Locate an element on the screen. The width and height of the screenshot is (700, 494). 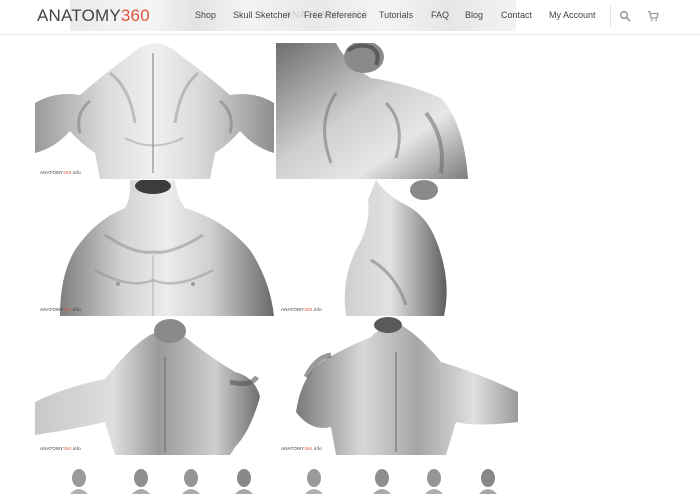
back-three-quarter-right-image is located at coordinates (407, 386).